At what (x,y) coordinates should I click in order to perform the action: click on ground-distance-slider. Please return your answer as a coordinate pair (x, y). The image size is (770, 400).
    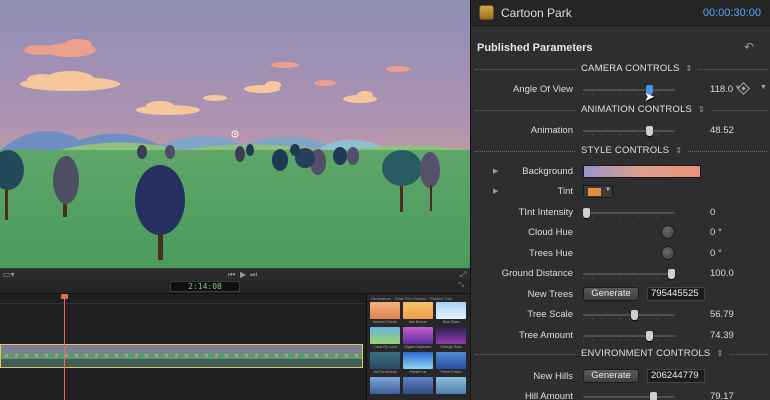
    Looking at the image, I should click on (629, 274).